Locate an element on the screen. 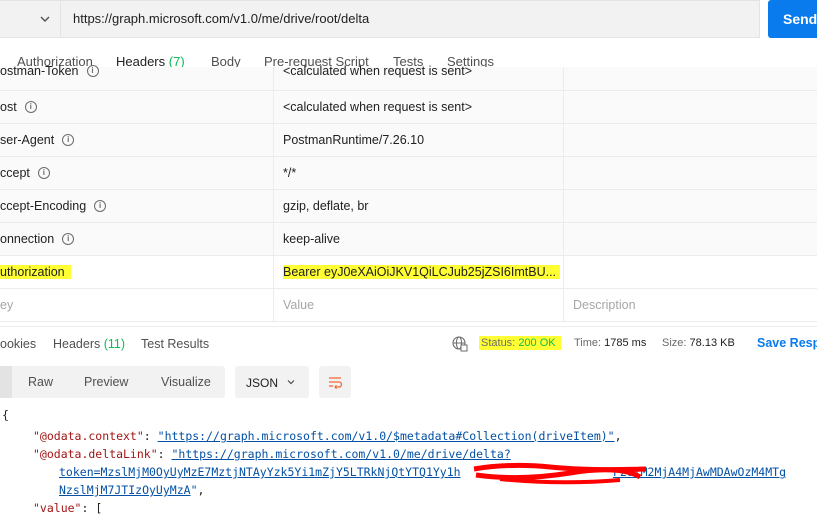 The height and width of the screenshot is (521, 817). wrap-lines-button is located at coordinates (335, 382).